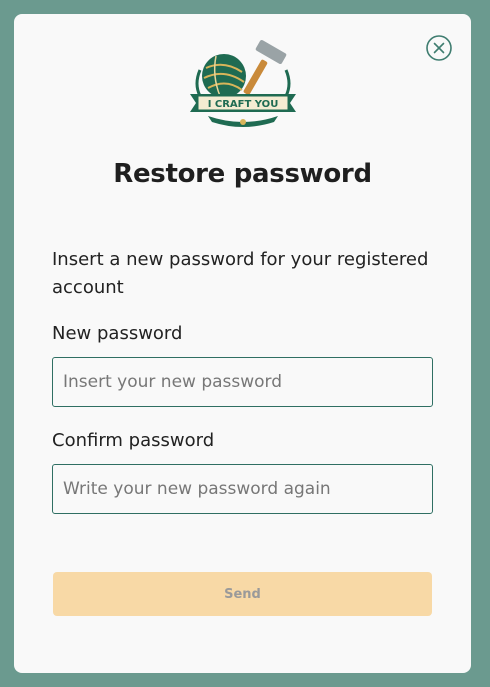  I want to click on confirm-password-label: Confirm password, so click(133, 440).